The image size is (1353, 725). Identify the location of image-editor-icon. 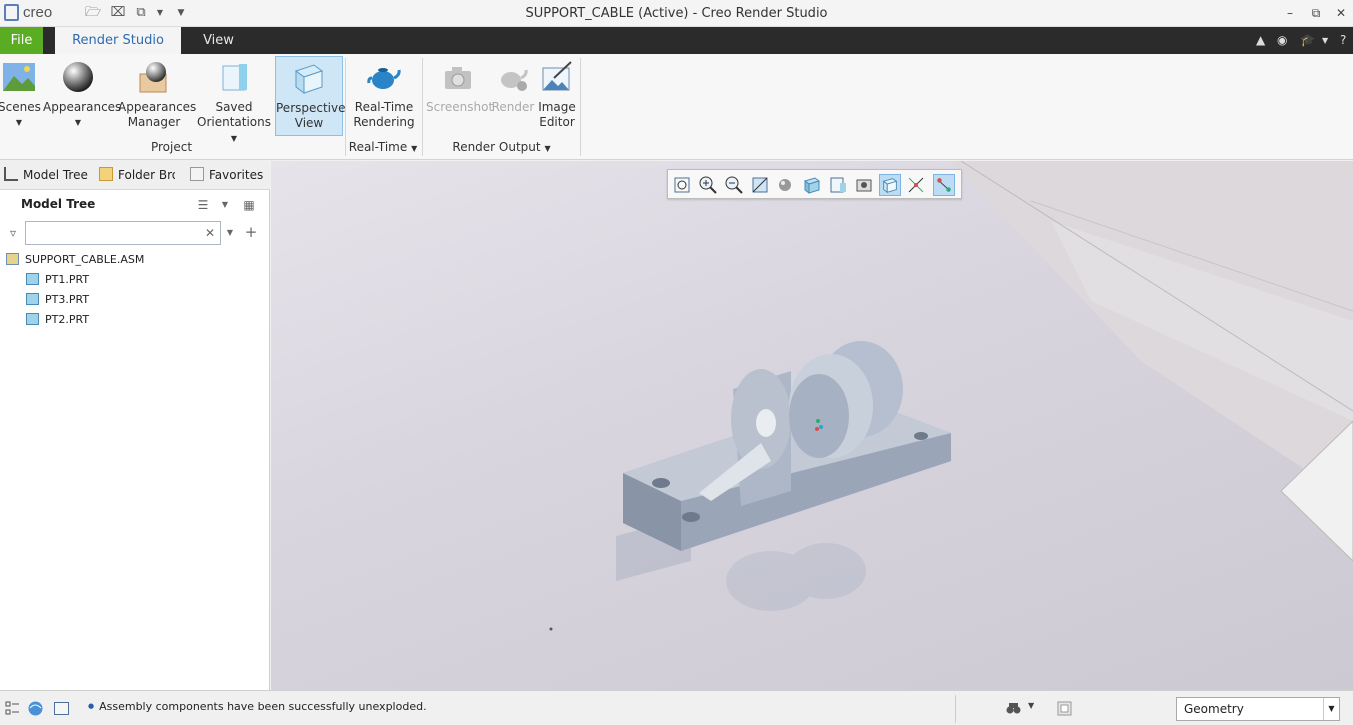
(557, 76).